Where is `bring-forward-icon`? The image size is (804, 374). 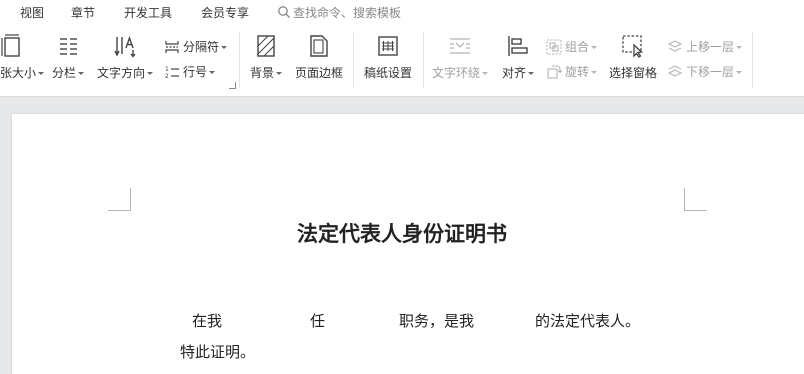 bring-forward-icon is located at coordinates (675, 46).